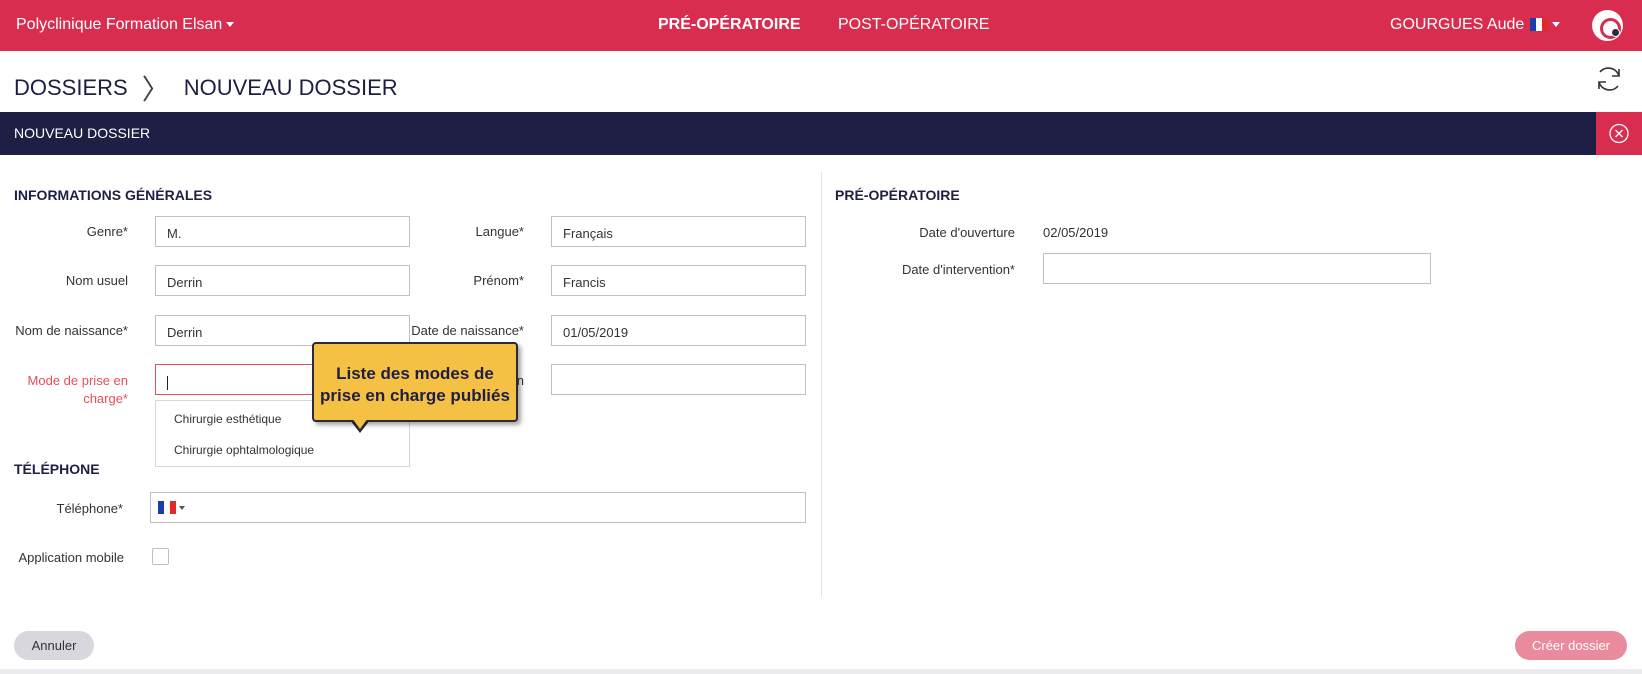 This screenshot has height=674, width=1642. Describe the element at coordinates (71, 389) in the screenshot. I see `mode-prise-en-charge-label: Mode de prise en charge*` at that location.